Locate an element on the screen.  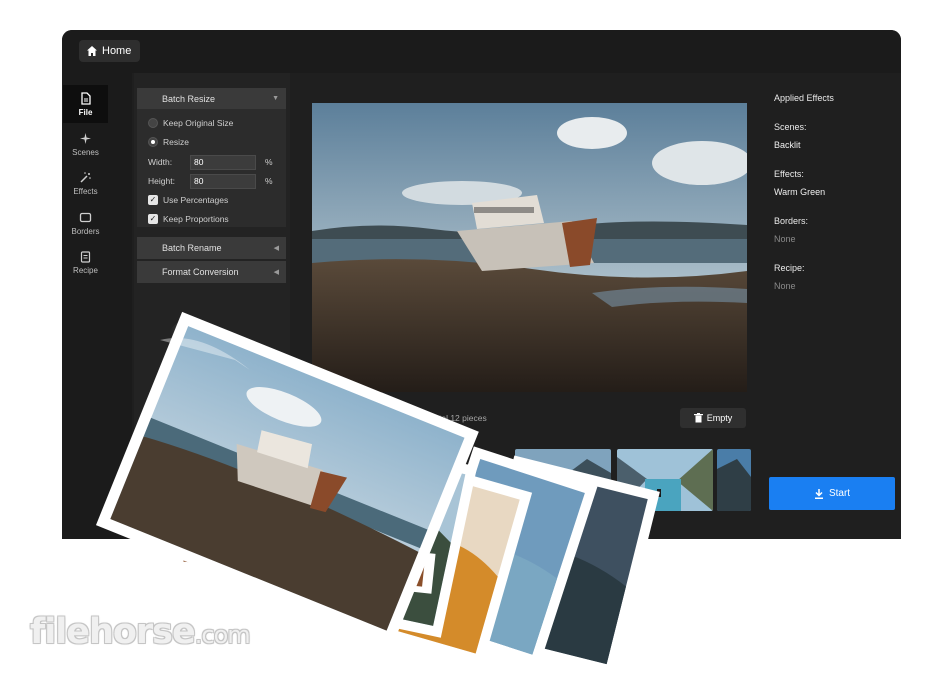
clipboard-icon is located at coordinates (85, 256).